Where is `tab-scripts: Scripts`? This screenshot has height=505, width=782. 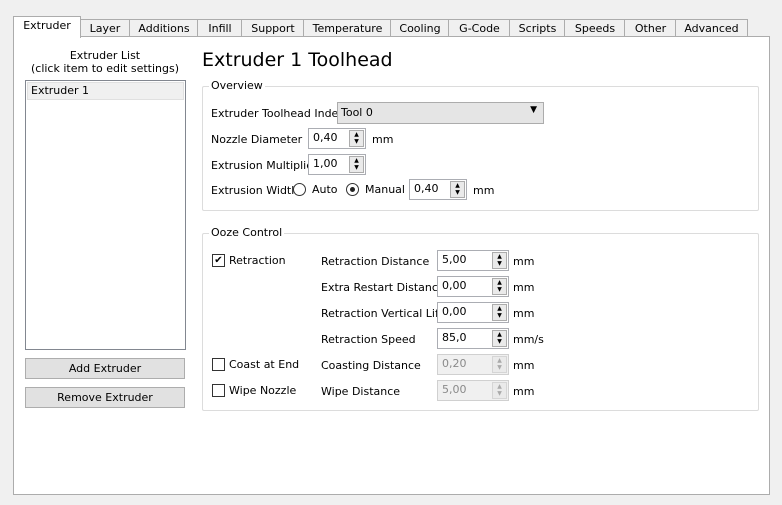 tab-scripts: Scripts is located at coordinates (537, 28).